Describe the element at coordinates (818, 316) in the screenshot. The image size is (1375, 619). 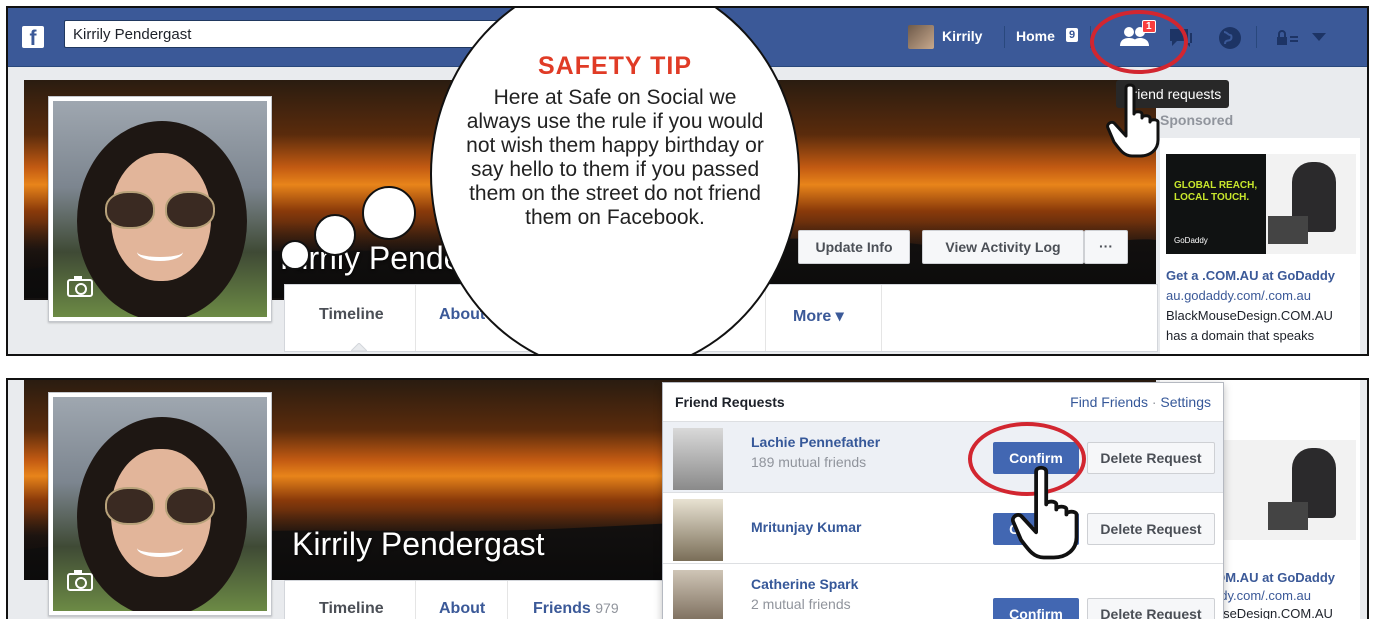
I see `tab-more: More ▾` at that location.